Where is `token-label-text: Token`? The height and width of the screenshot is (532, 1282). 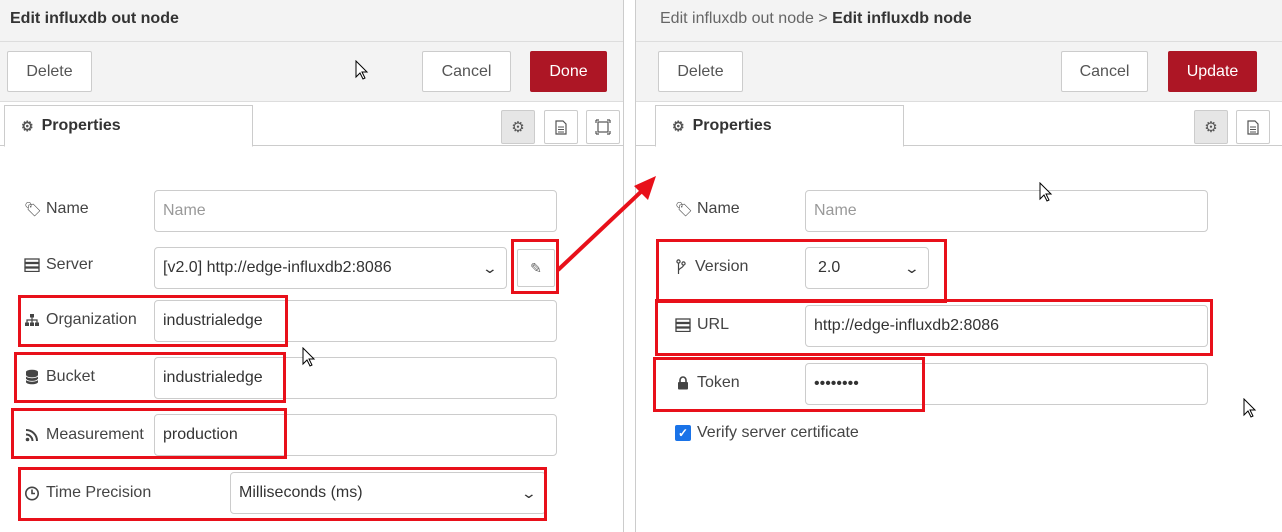
token-label-text: Token is located at coordinates (718, 382).